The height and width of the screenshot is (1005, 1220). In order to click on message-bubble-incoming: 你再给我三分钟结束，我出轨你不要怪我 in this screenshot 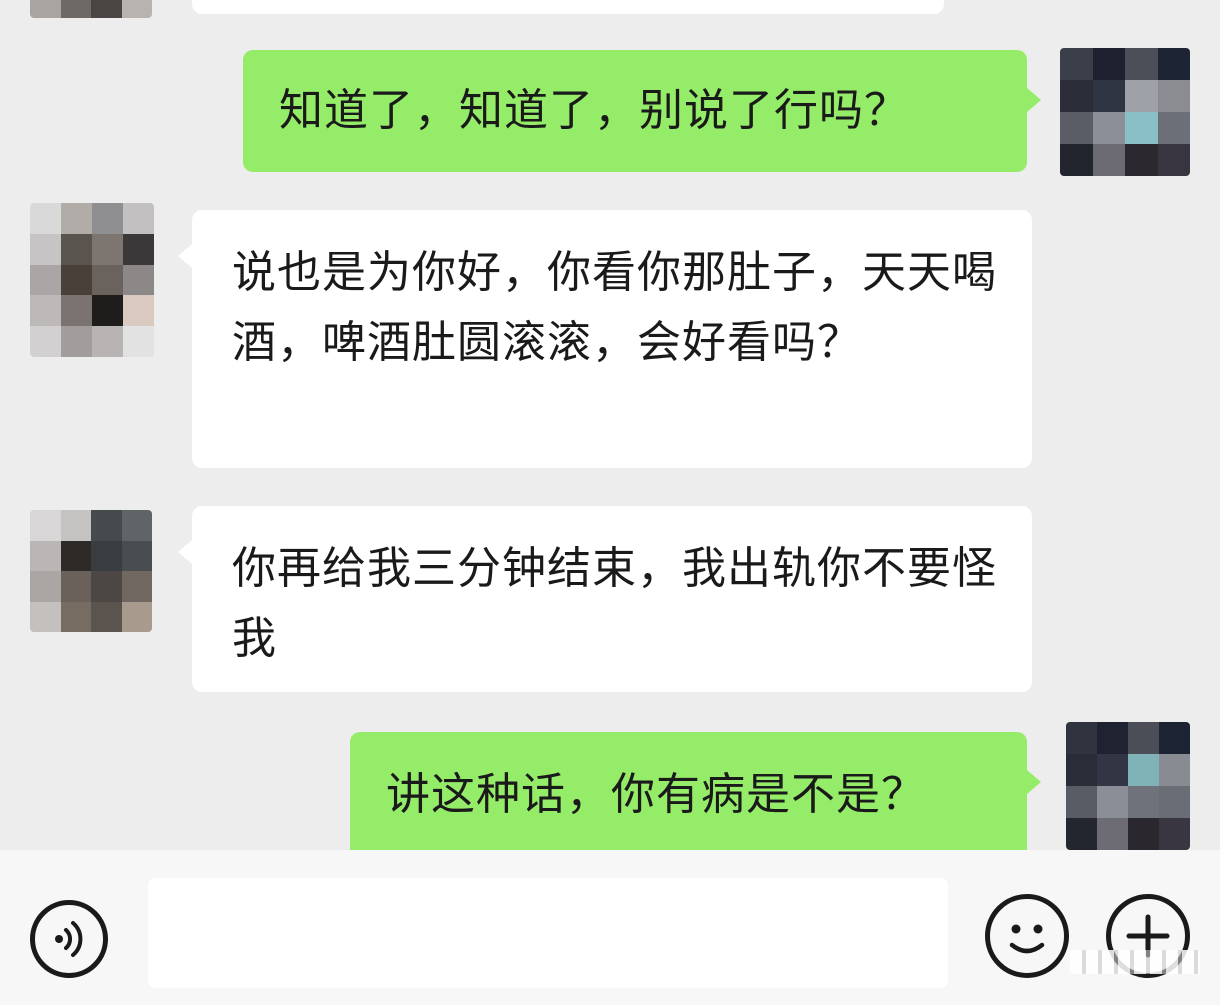, I will do `click(605, 599)`.